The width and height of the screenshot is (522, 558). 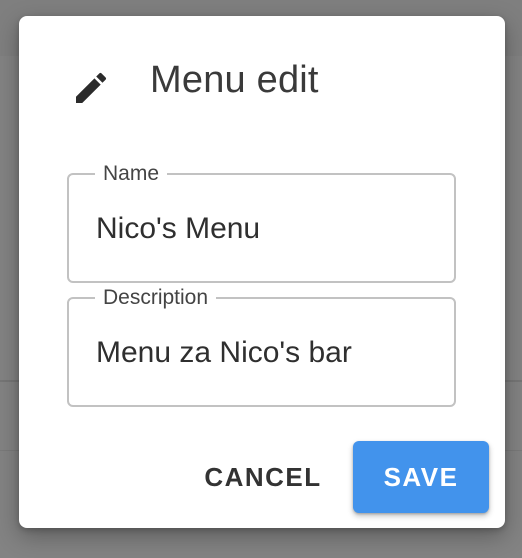 I want to click on dialog-actions: CANCEL SAVE, so click(x=262, y=476).